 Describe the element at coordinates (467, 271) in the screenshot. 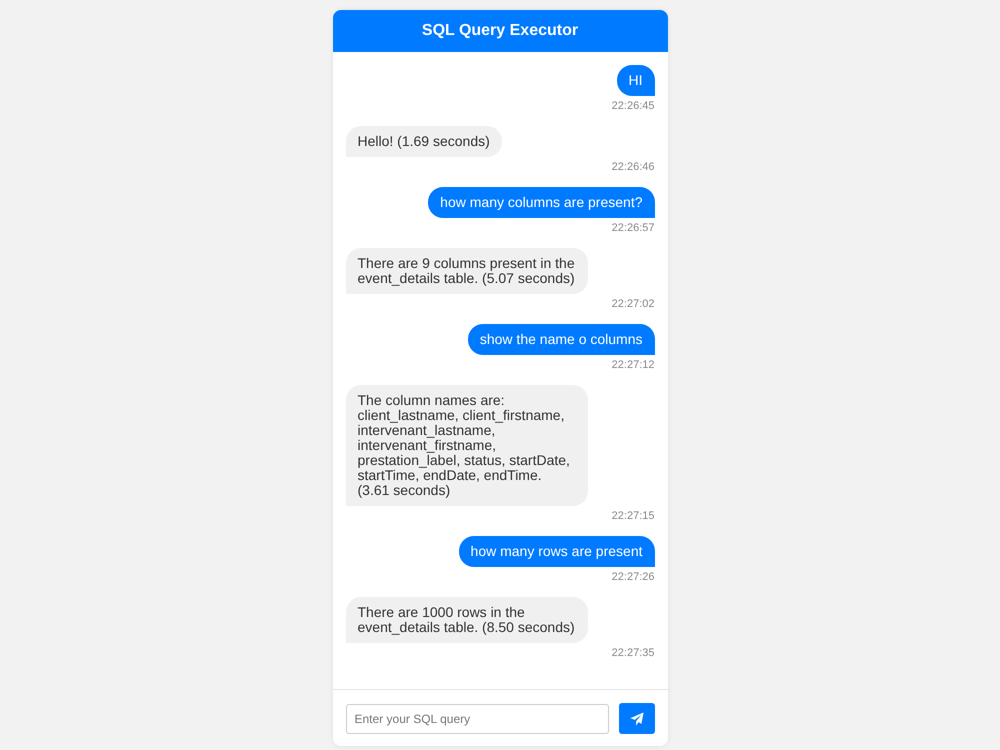

I see `bot-message: There are 9 columns present in the event_details table. (5.07 seconds)` at that location.